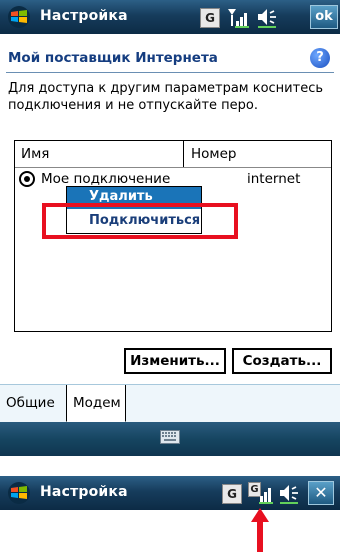  What do you see at coordinates (274, 179) in the screenshot?
I see `connection-number: internet` at bounding box center [274, 179].